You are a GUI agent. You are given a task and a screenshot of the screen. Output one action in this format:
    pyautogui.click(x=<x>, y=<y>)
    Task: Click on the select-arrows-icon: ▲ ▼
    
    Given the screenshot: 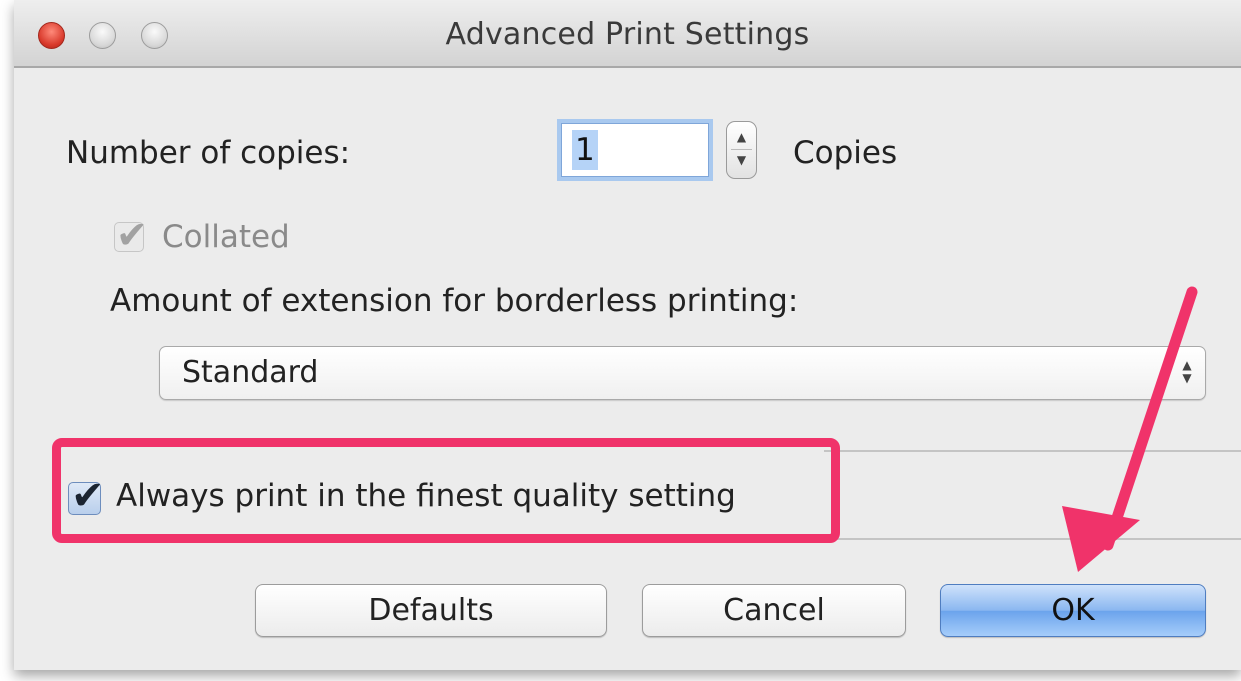 What is the action you would take?
    pyautogui.click(x=1187, y=372)
    